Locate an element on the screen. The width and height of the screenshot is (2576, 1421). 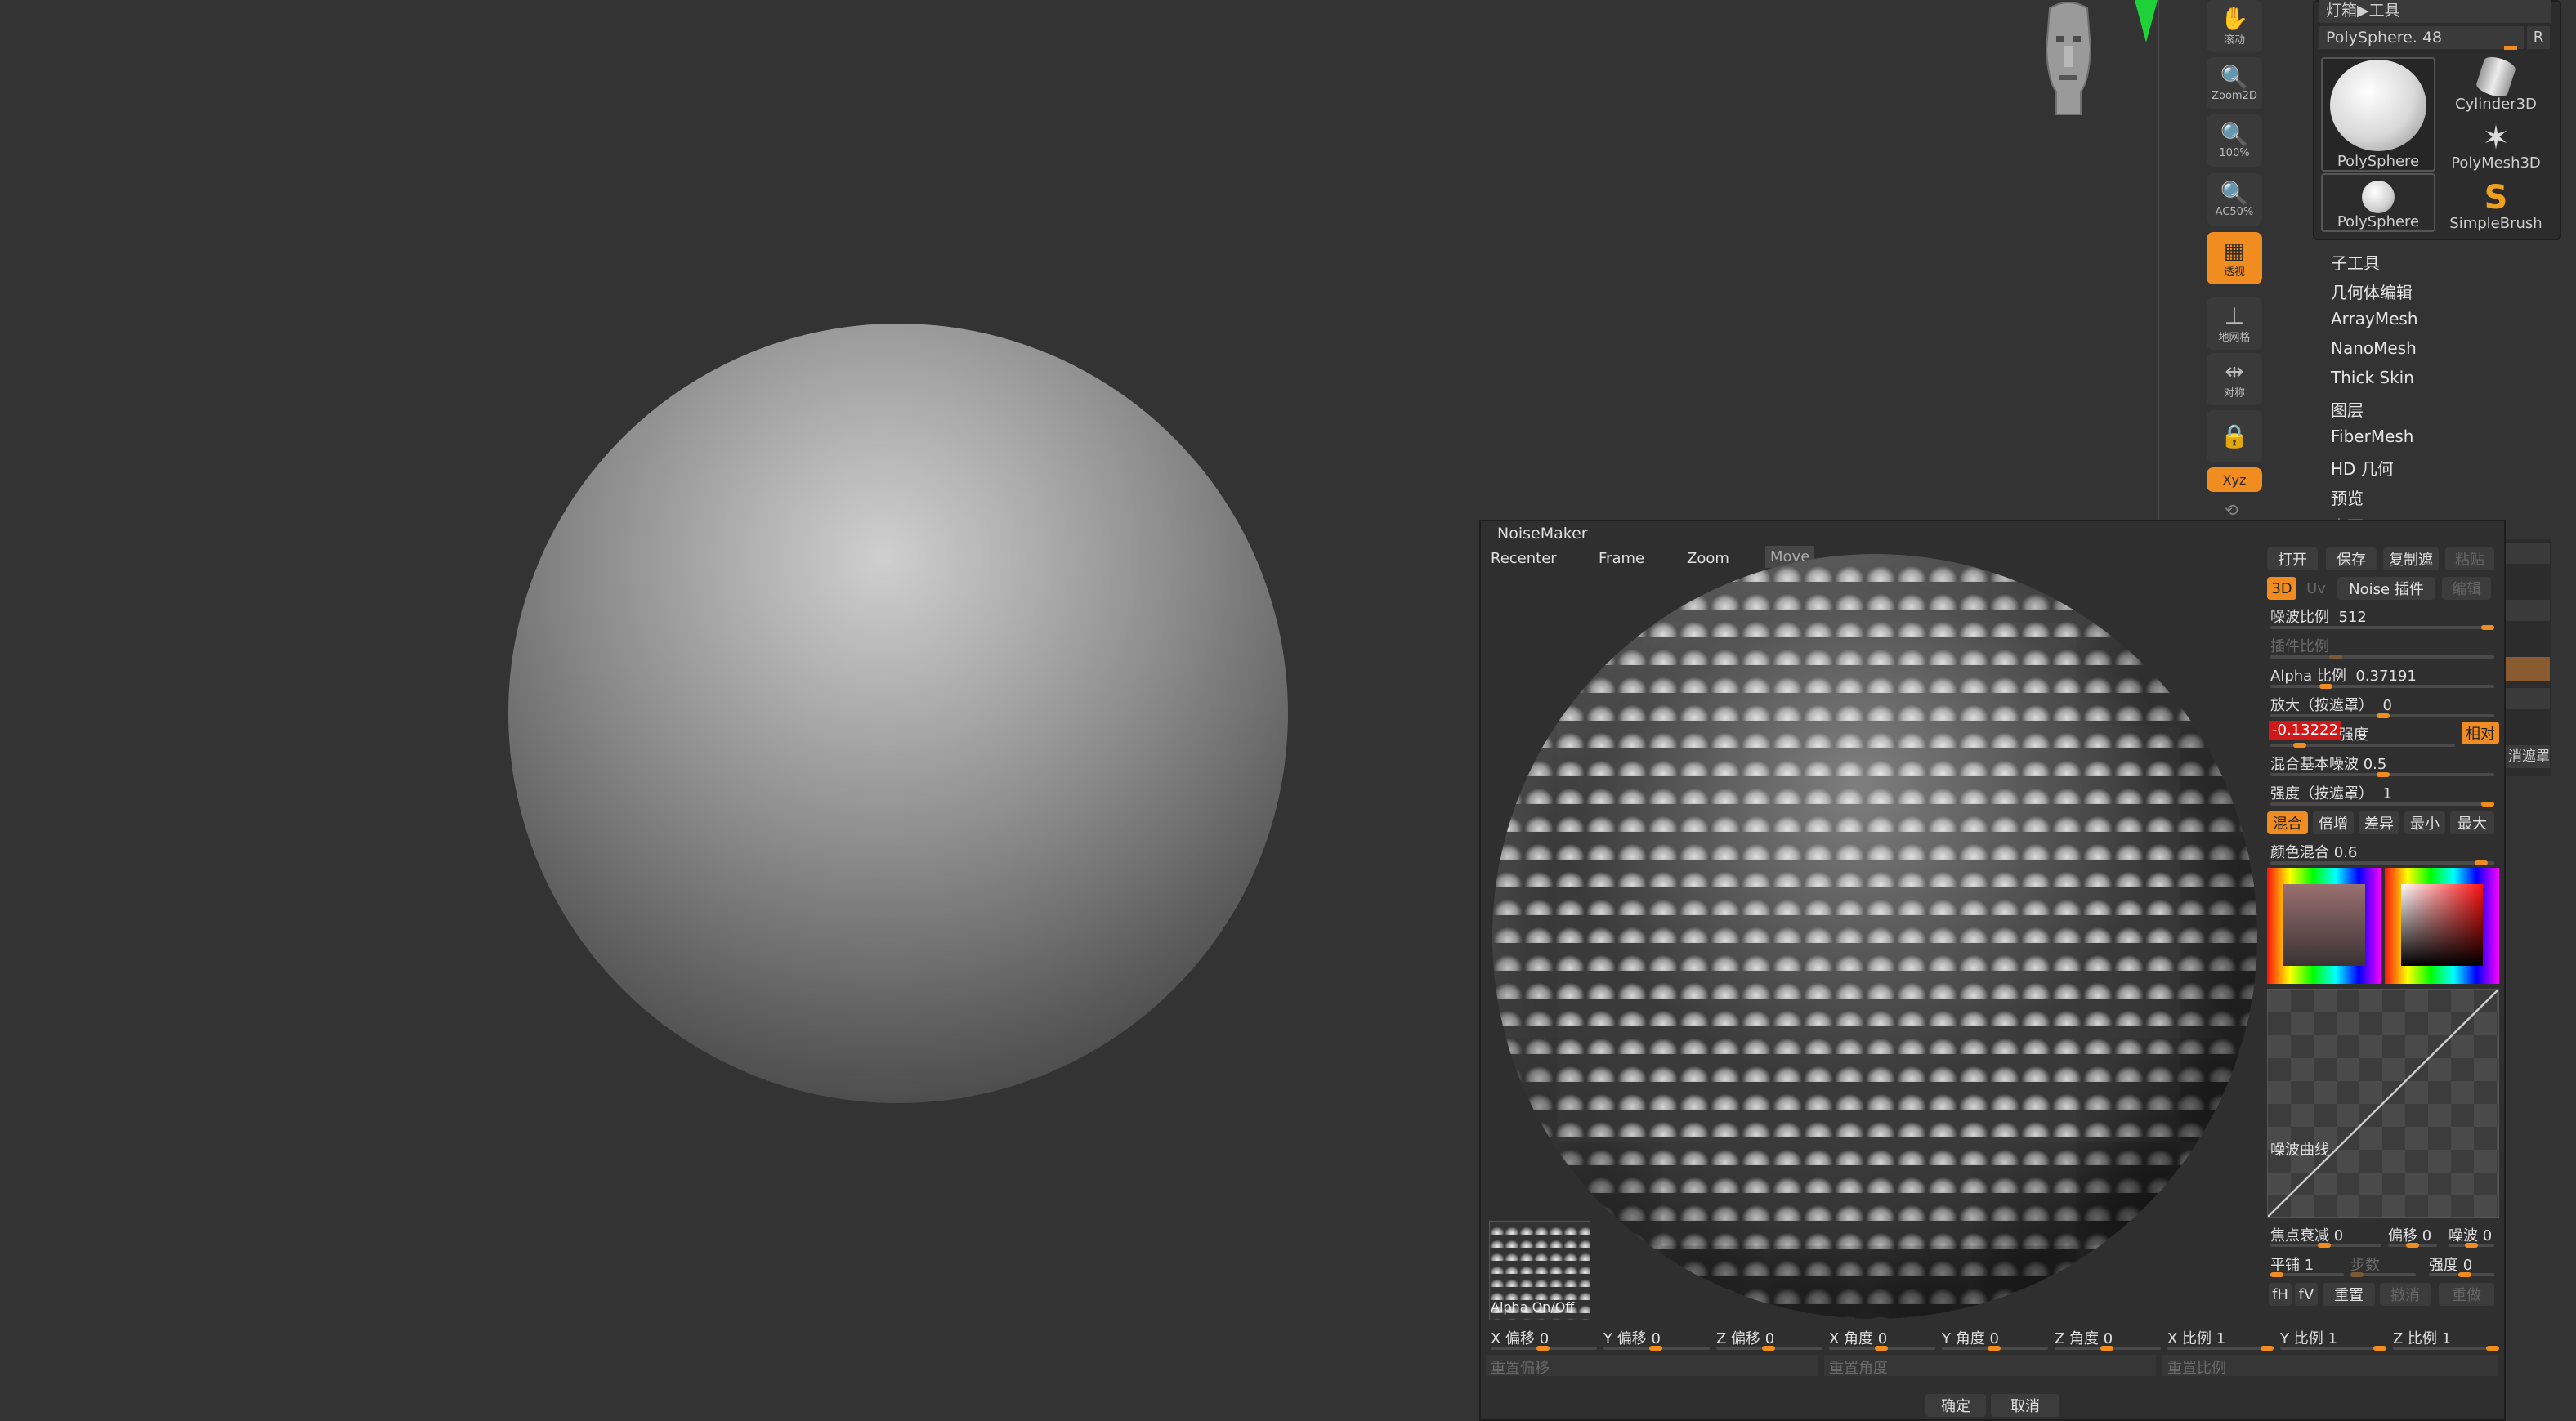
scroll-button: ✋ 滚动 is located at coordinates (2234, 26).